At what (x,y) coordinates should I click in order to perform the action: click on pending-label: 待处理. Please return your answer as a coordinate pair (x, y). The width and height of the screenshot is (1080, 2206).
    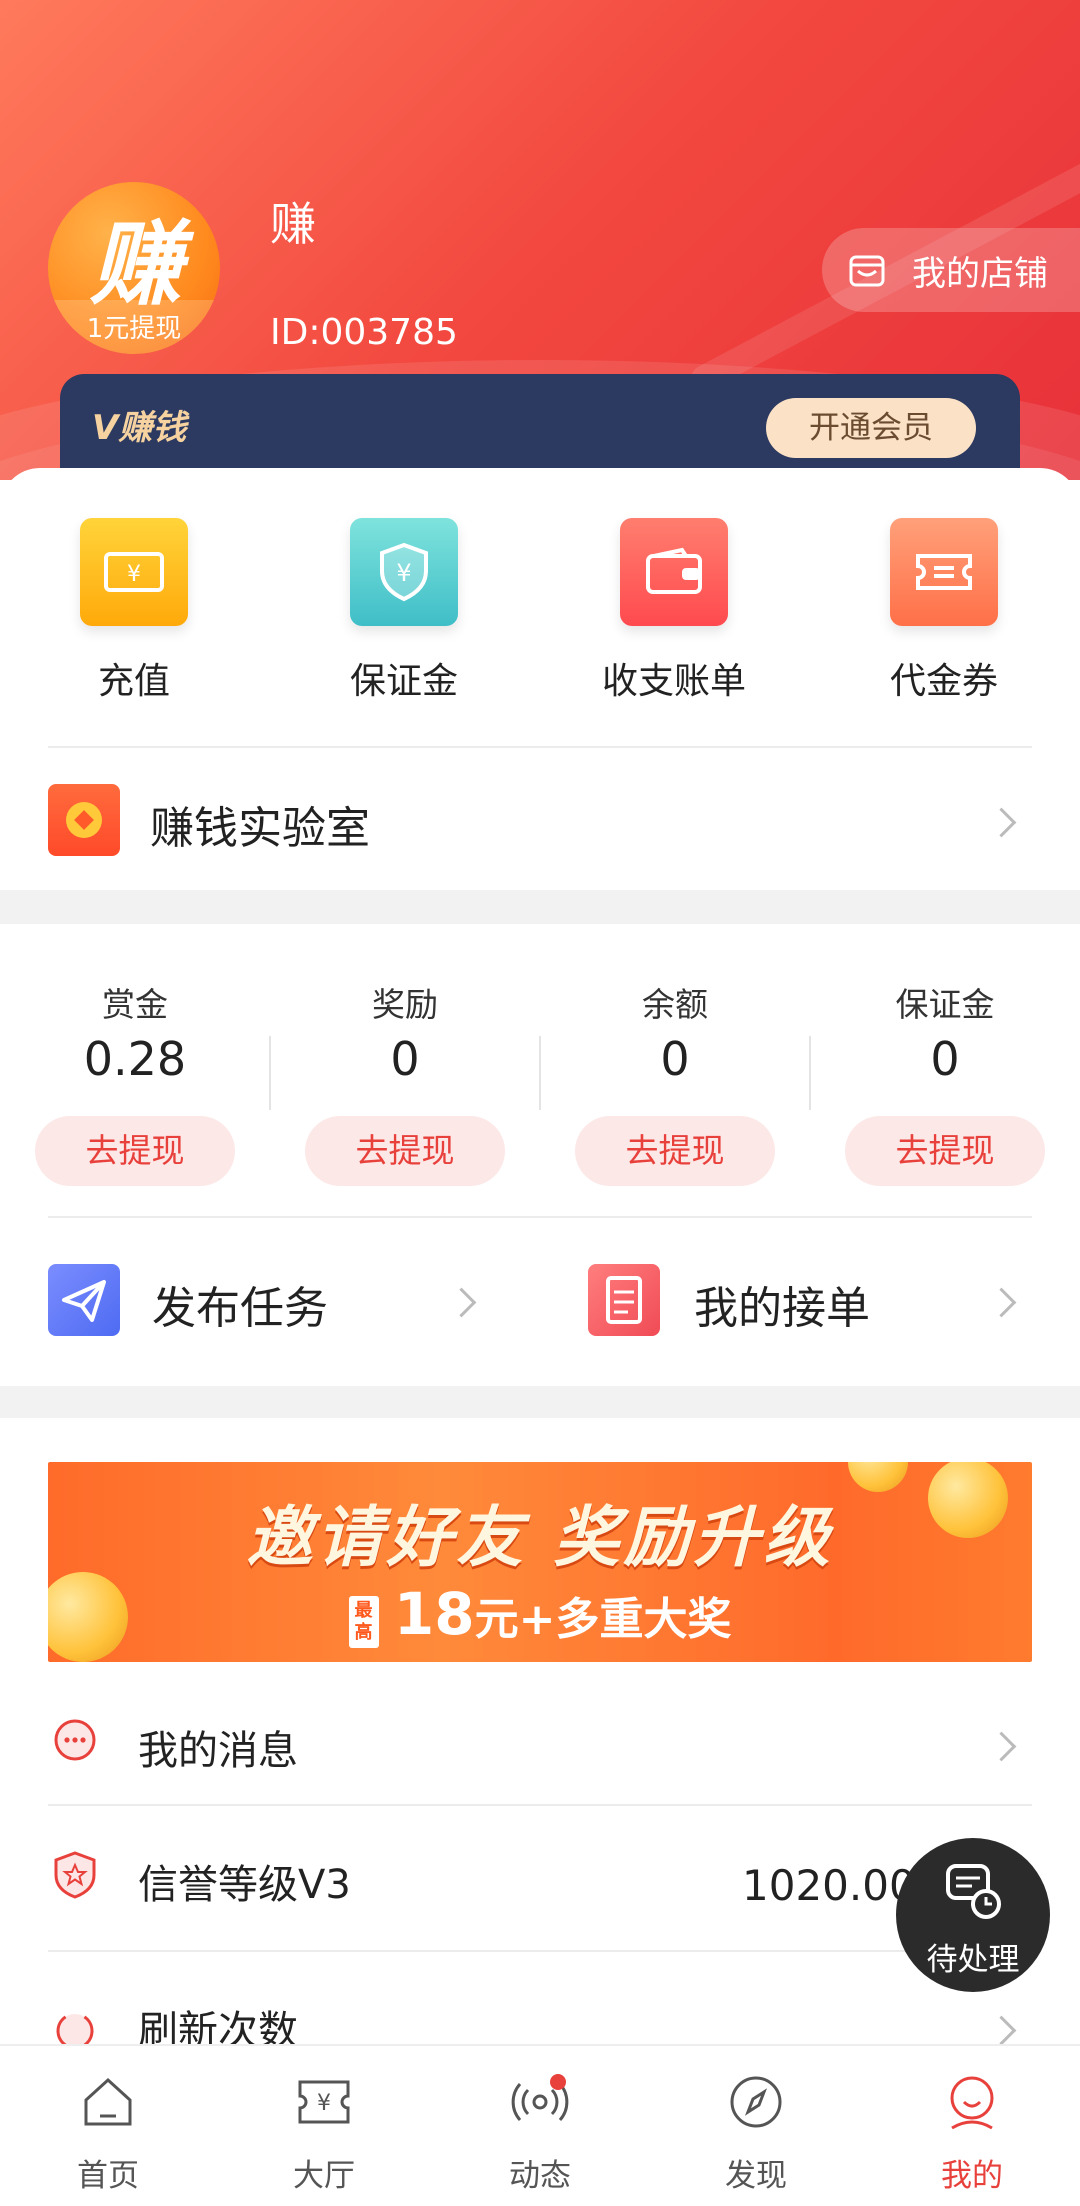
    Looking at the image, I should click on (973, 1960).